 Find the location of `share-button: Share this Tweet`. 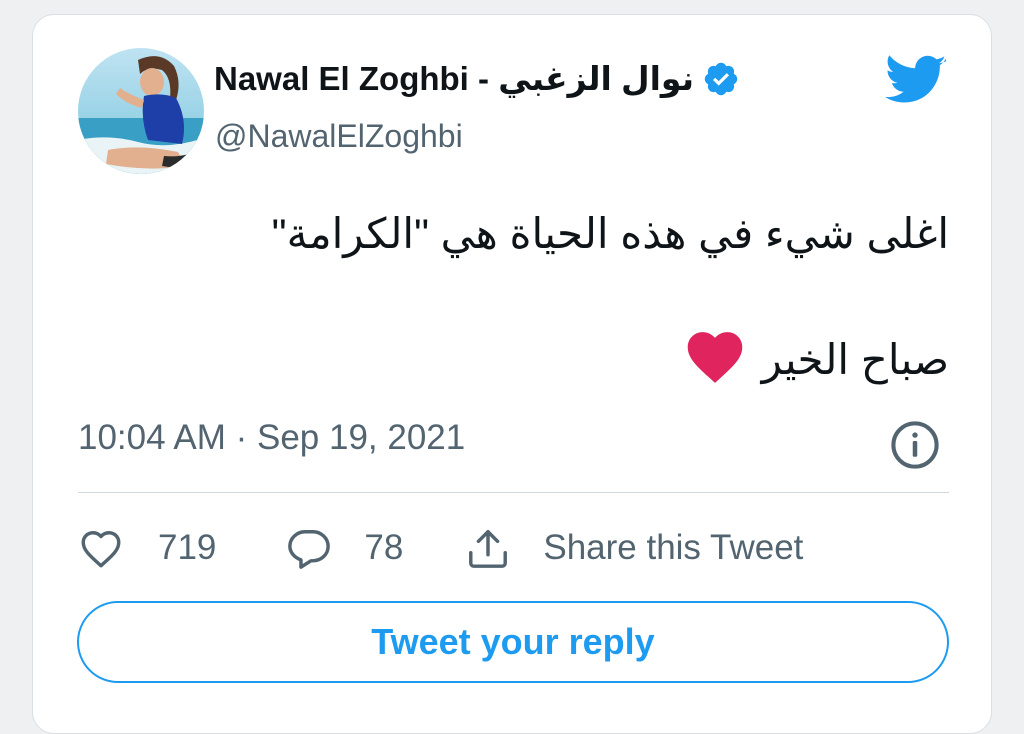

share-button: Share this Tweet is located at coordinates (634, 548).